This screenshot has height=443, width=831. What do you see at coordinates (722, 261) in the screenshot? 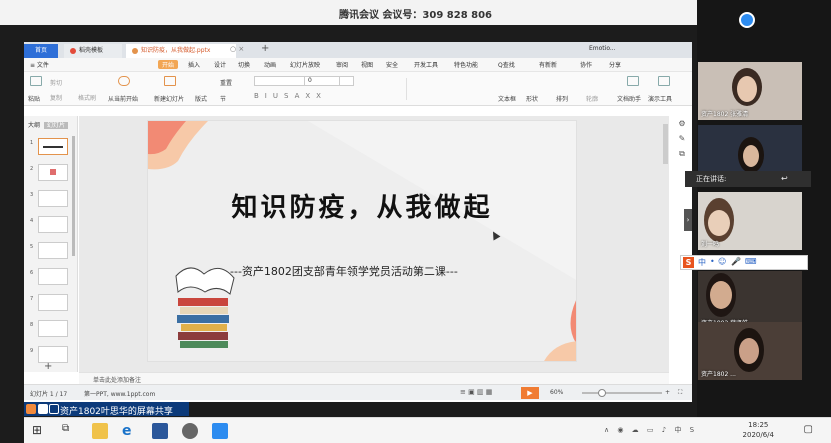
I see `ime-emoji-icon: ☺` at bounding box center [722, 261].